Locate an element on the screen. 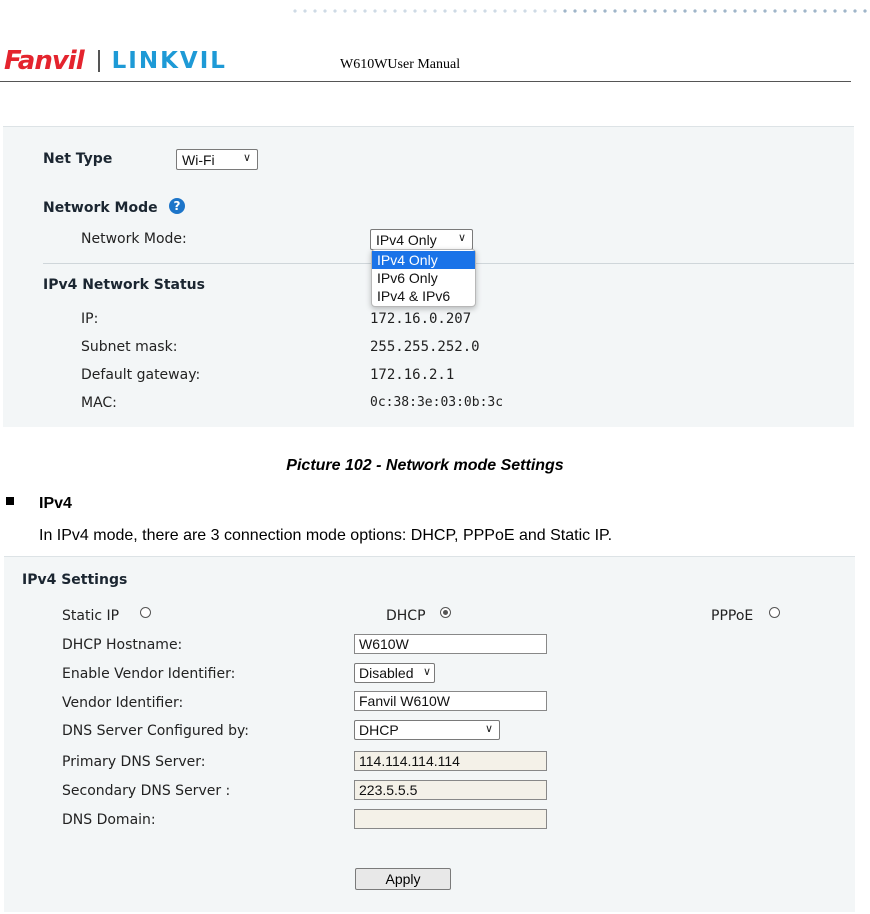  mac-label: MAC: is located at coordinates (99, 403).